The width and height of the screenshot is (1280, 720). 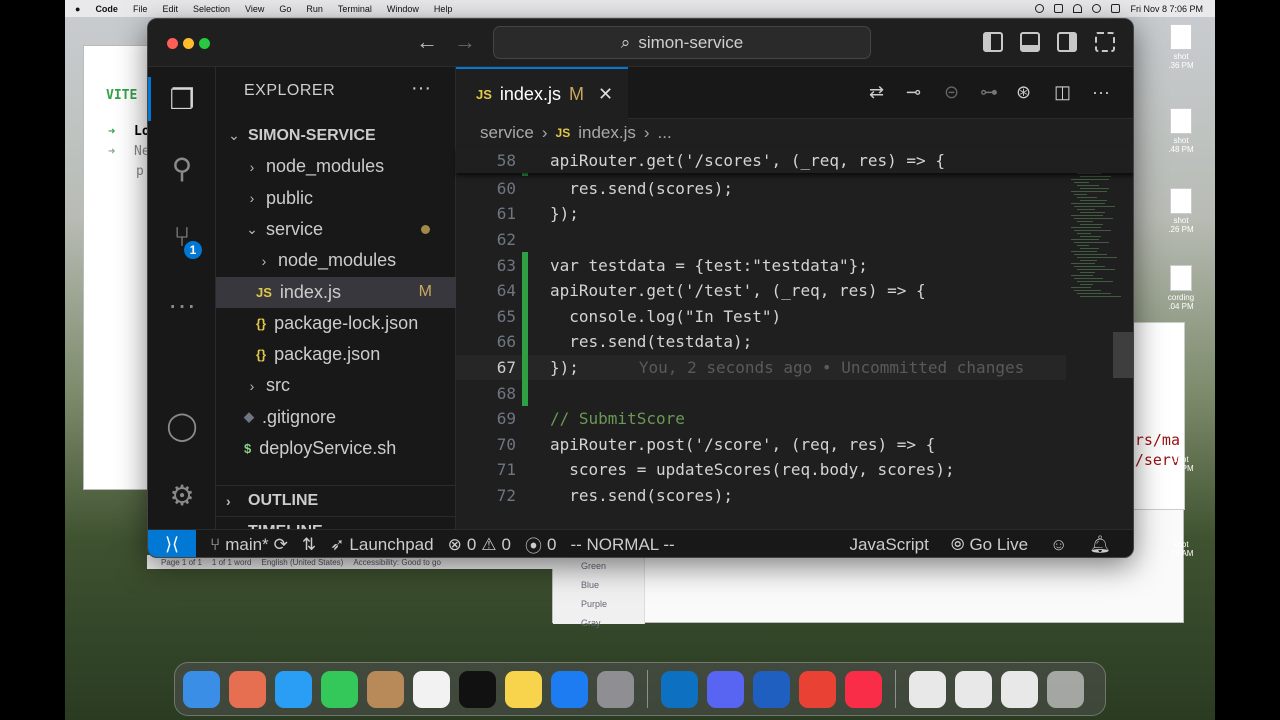 What do you see at coordinates (188, 43) in the screenshot?
I see `minimize-window-button` at bounding box center [188, 43].